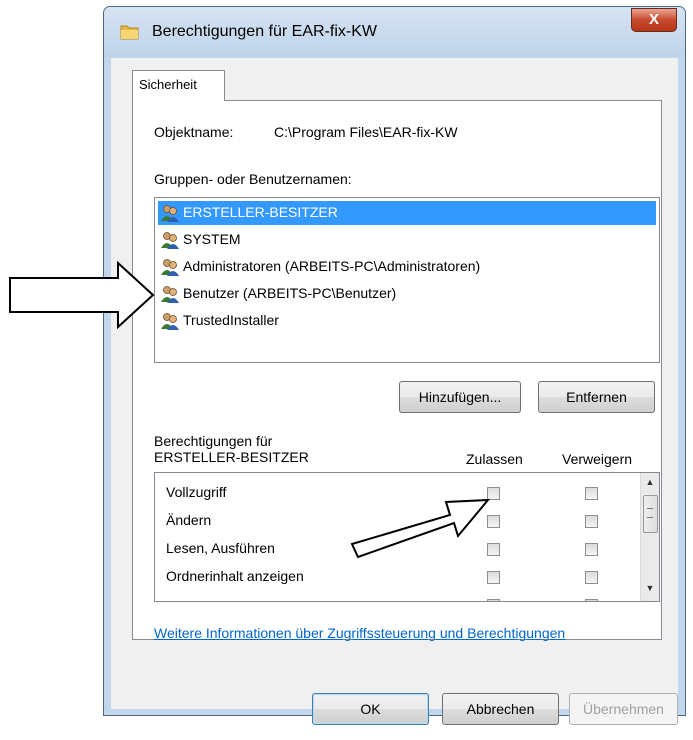 This screenshot has width=693, height=740. Describe the element at coordinates (596, 397) in the screenshot. I see `remove-button: Entfernen` at that location.